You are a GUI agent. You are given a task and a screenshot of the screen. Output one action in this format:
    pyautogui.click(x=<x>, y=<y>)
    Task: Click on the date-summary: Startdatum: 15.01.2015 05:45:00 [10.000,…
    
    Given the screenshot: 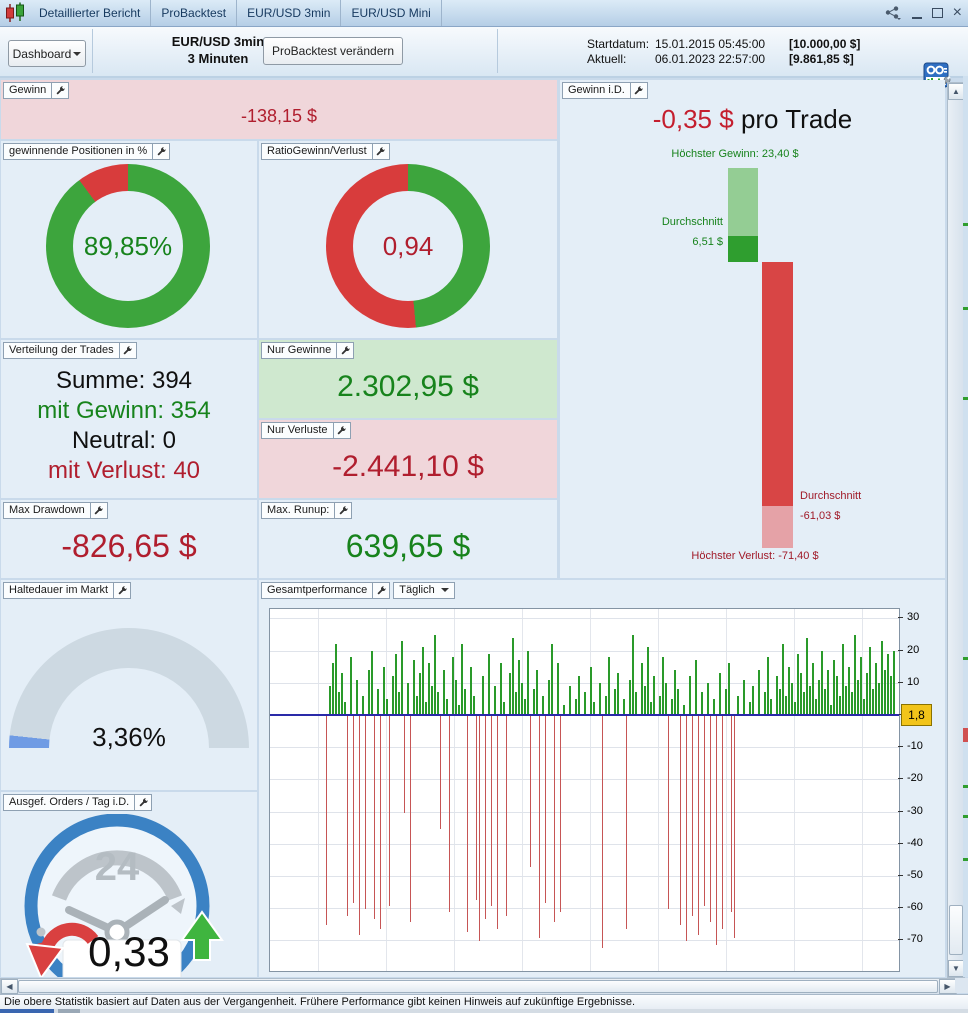 What is the action you would take?
    pyautogui.click(x=723, y=52)
    